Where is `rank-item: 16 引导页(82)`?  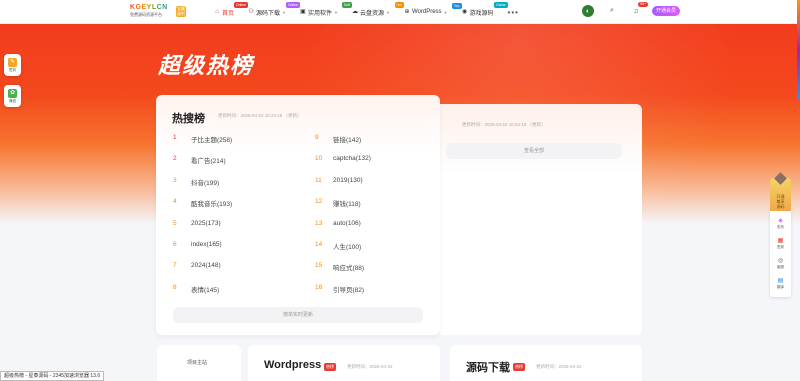
rank-item: 16 引导页(82) is located at coordinates (343, 294).